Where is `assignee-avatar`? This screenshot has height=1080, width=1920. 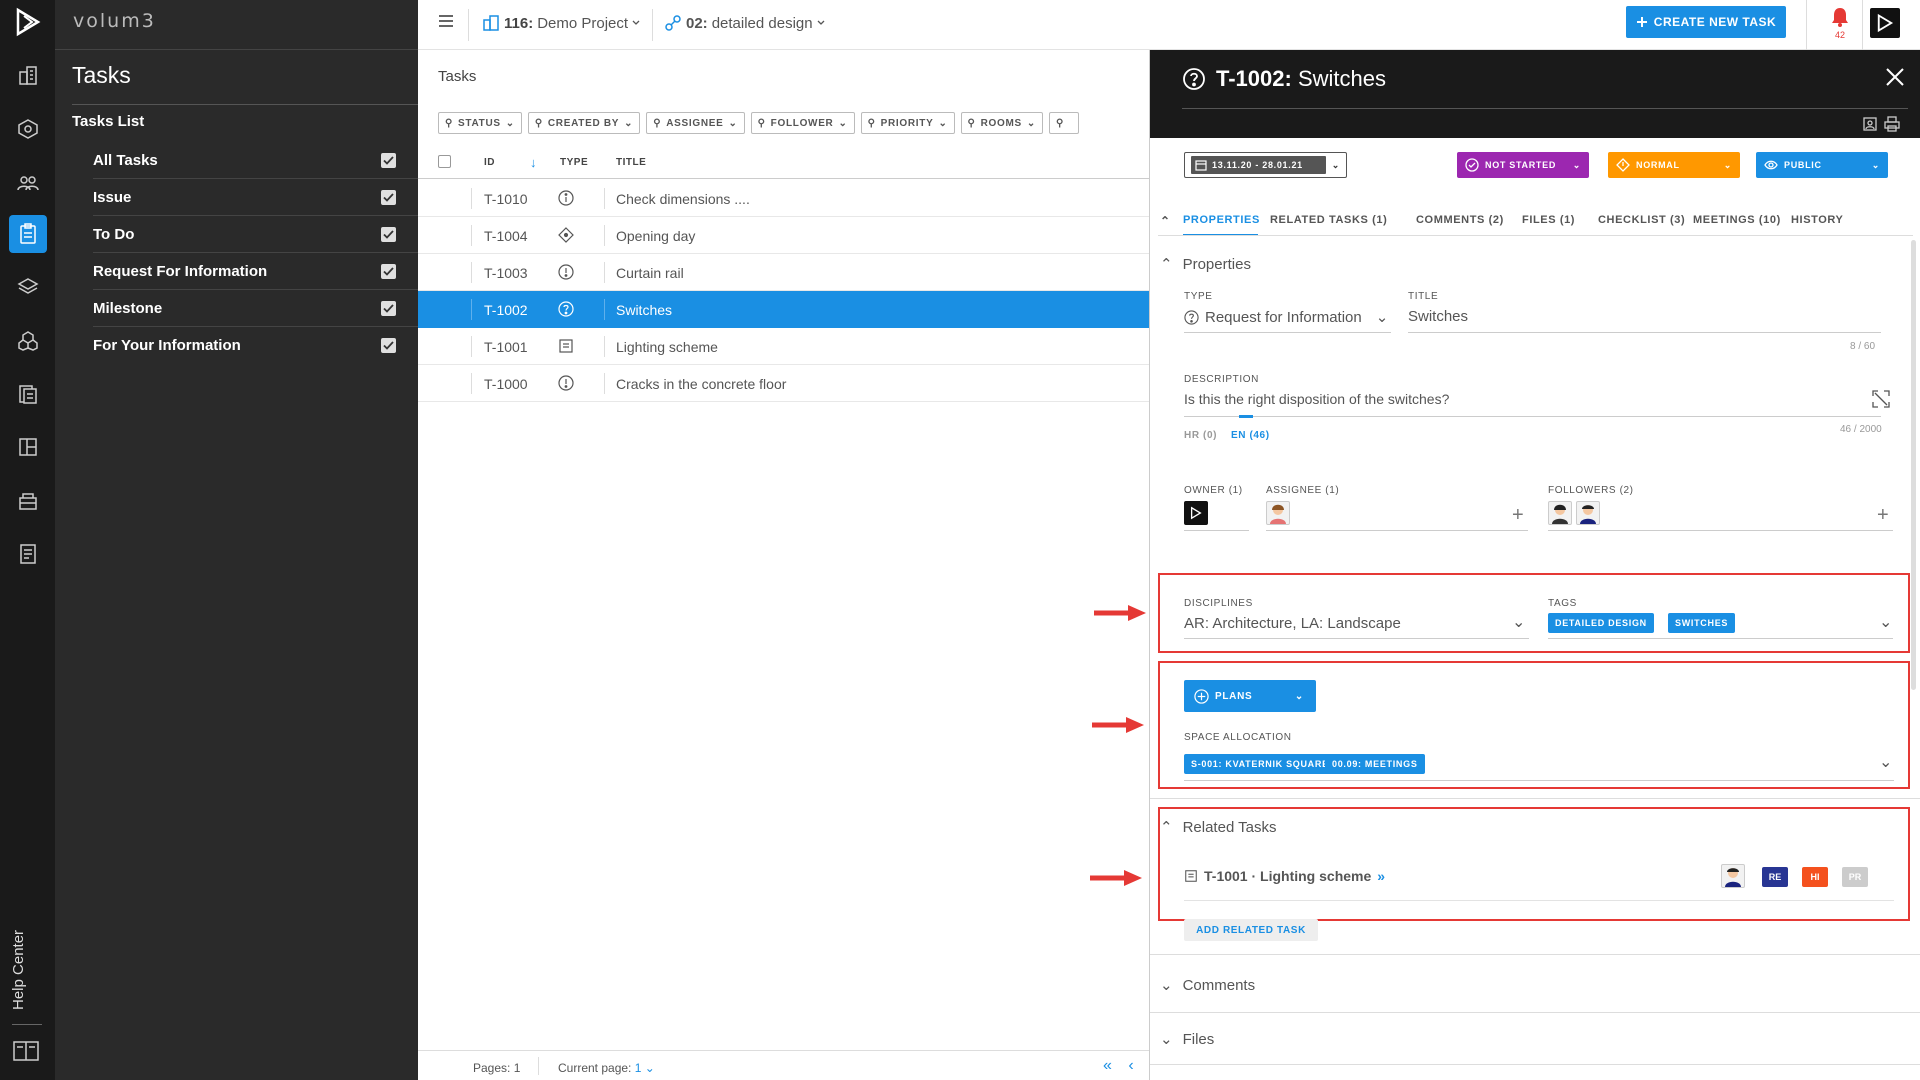 assignee-avatar is located at coordinates (1278, 513).